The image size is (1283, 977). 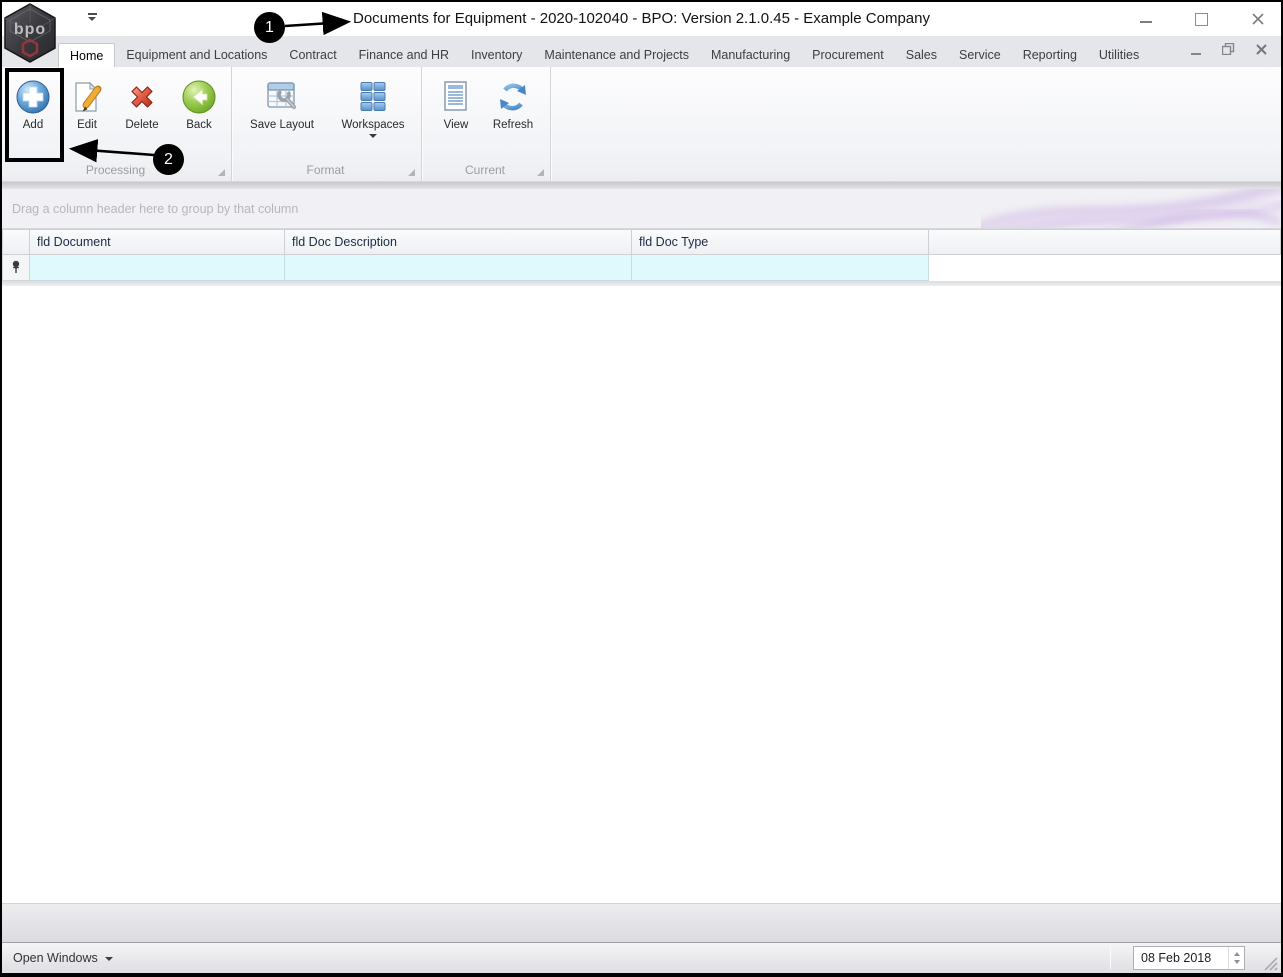 What do you see at coordinates (30, 29) in the screenshot?
I see `svg-text: bpo` at bounding box center [30, 29].